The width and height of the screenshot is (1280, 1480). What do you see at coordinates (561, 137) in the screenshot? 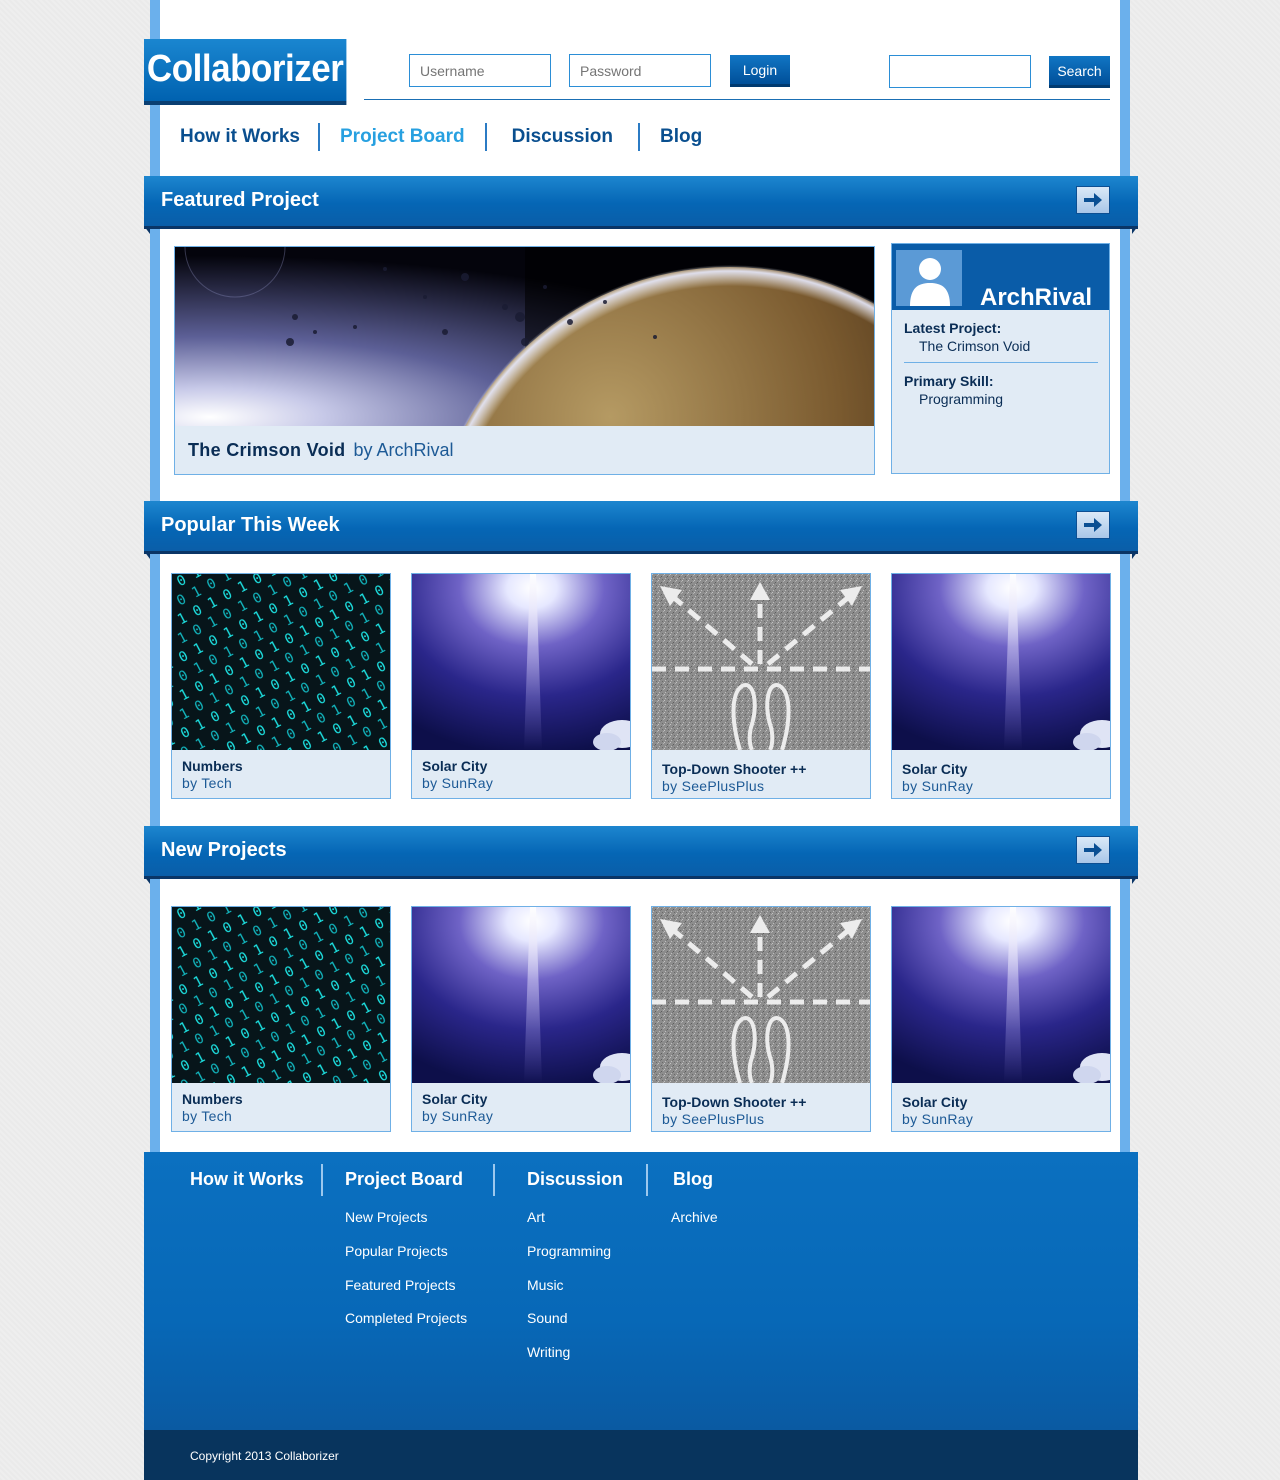
I see `nav-discussion: Discussion` at bounding box center [561, 137].